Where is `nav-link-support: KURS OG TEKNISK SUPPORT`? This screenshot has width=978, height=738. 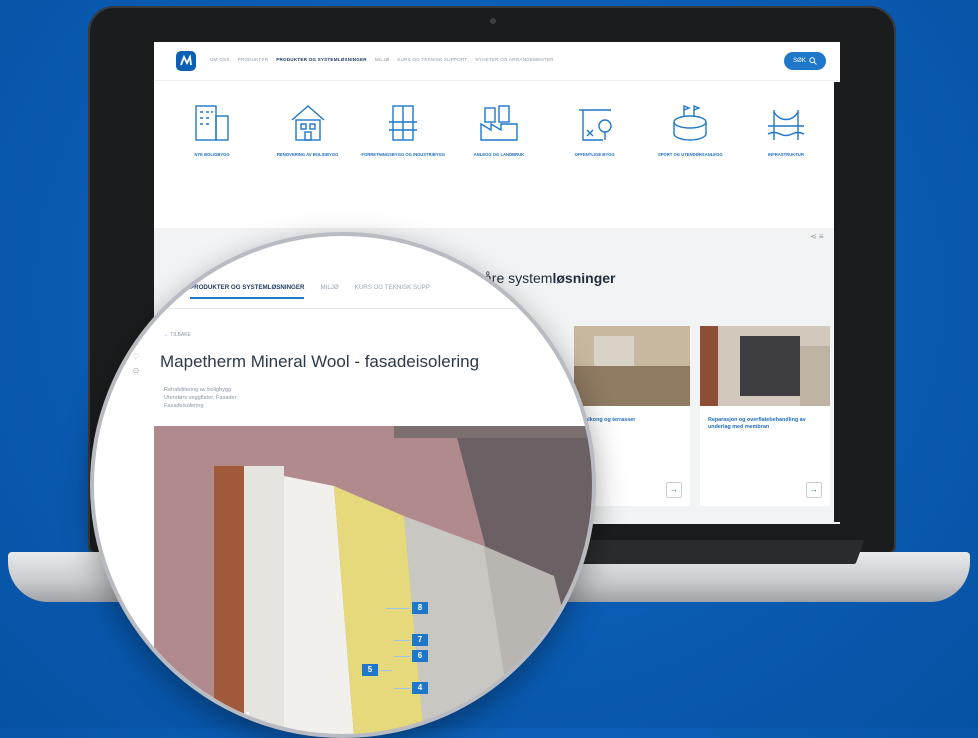
nav-link-support: KURS OG TEKNISK SUPPORT is located at coordinates (432, 59).